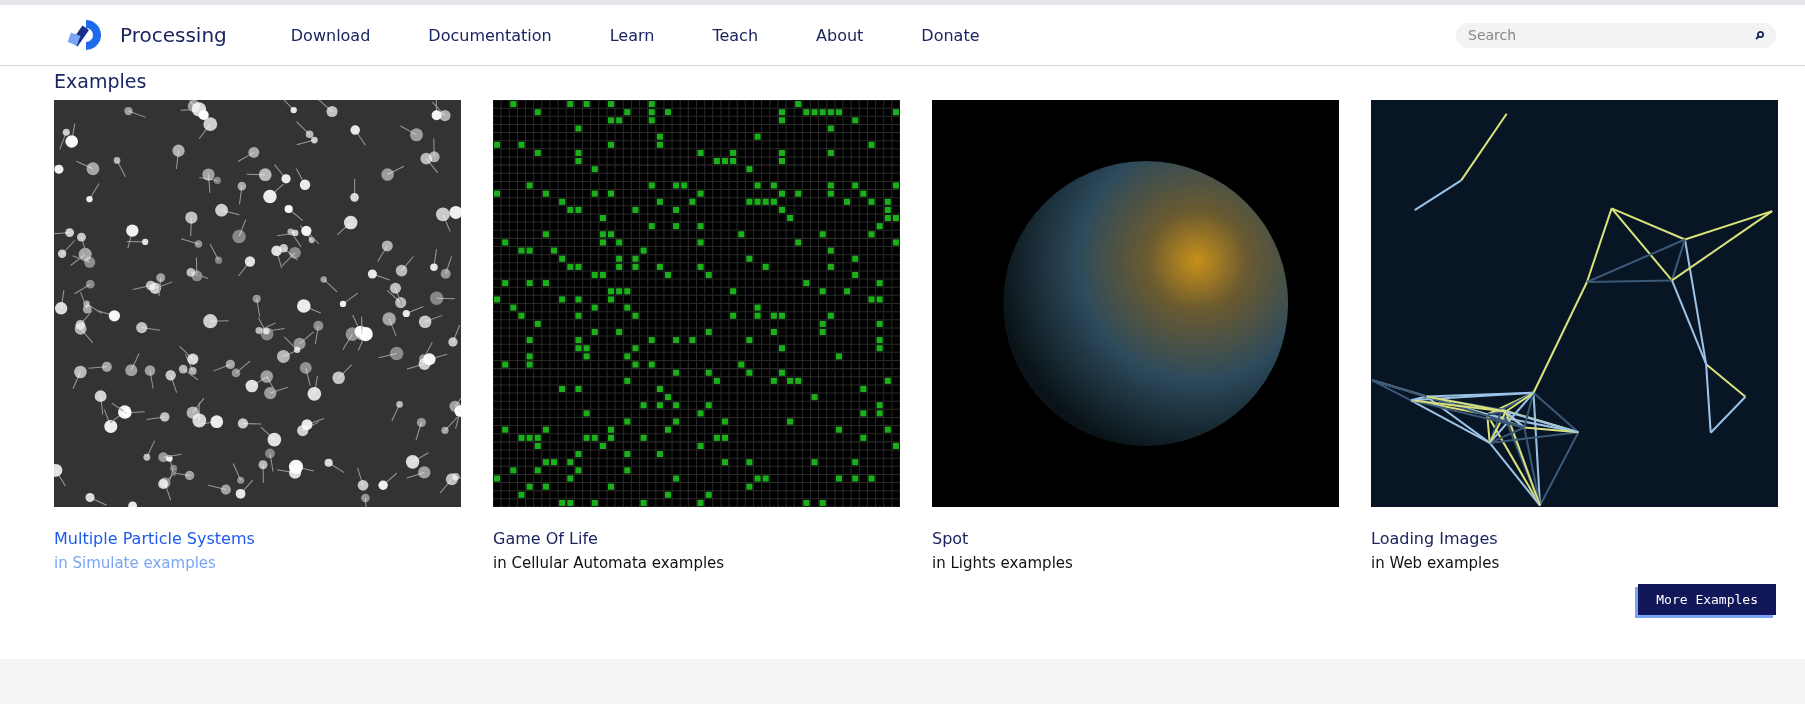 This screenshot has width=1805, height=704. What do you see at coordinates (173, 35) in the screenshot?
I see `brand-link: Processing` at bounding box center [173, 35].